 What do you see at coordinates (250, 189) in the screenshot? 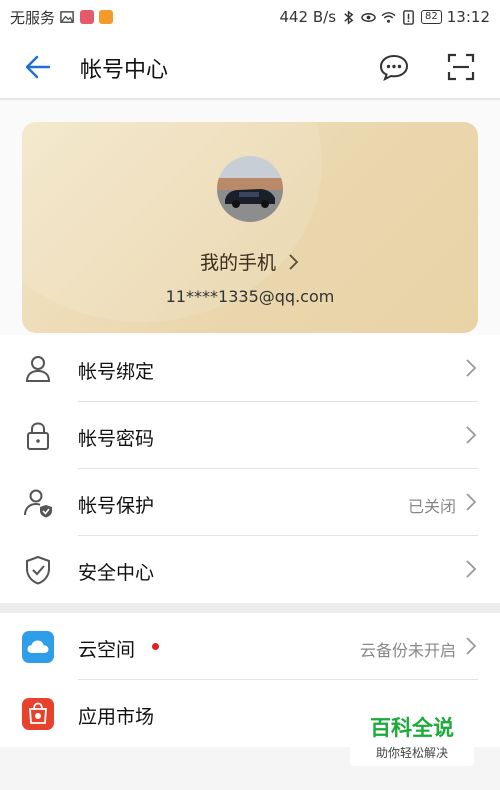
I see `avatar` at bounding box center [250, 189].